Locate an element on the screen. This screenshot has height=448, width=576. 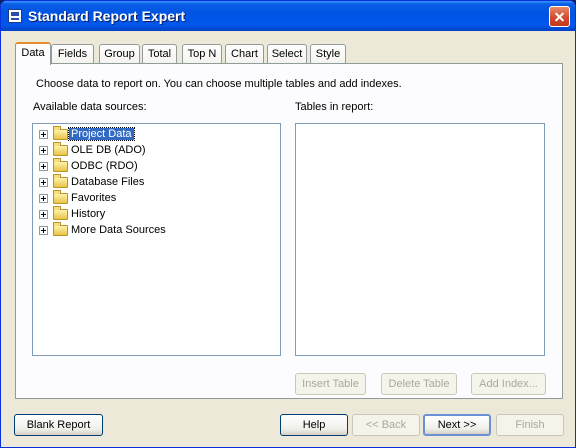
close-button is located at coordinates (559, 16).